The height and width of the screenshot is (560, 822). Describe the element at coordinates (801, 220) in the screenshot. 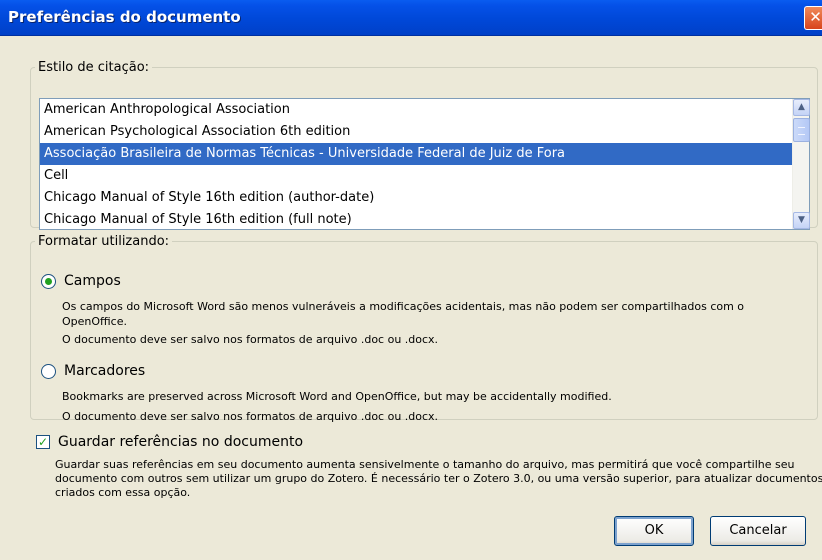

I see `scroll-down-button: ▼` at that location.